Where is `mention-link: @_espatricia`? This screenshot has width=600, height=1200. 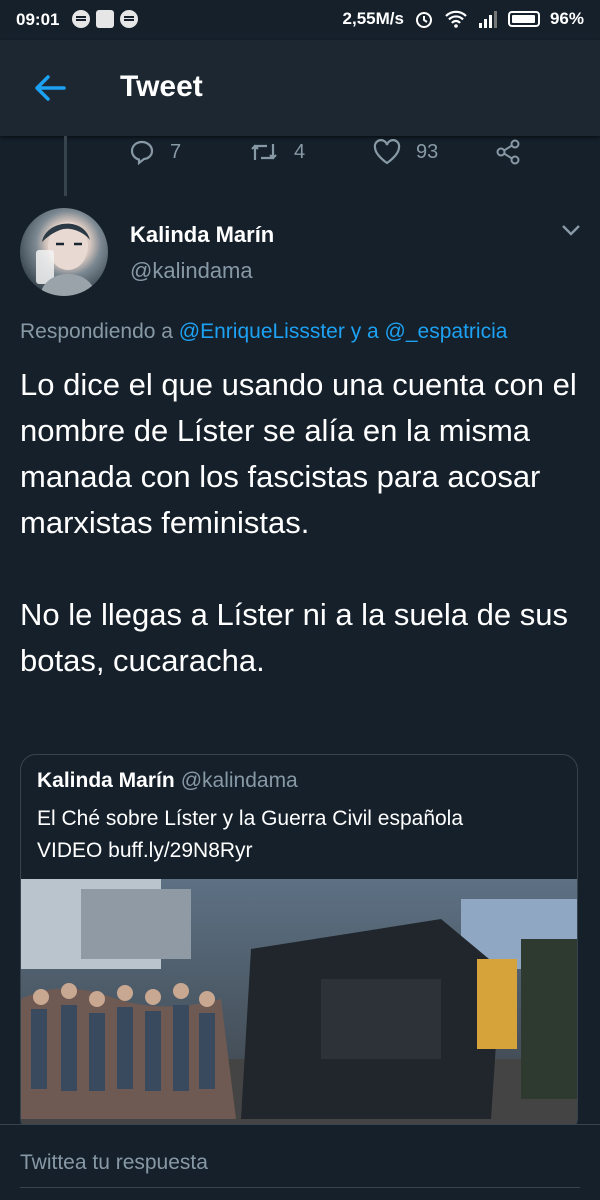 mention-link: @_espatricia is located at coordinates (446, 331).